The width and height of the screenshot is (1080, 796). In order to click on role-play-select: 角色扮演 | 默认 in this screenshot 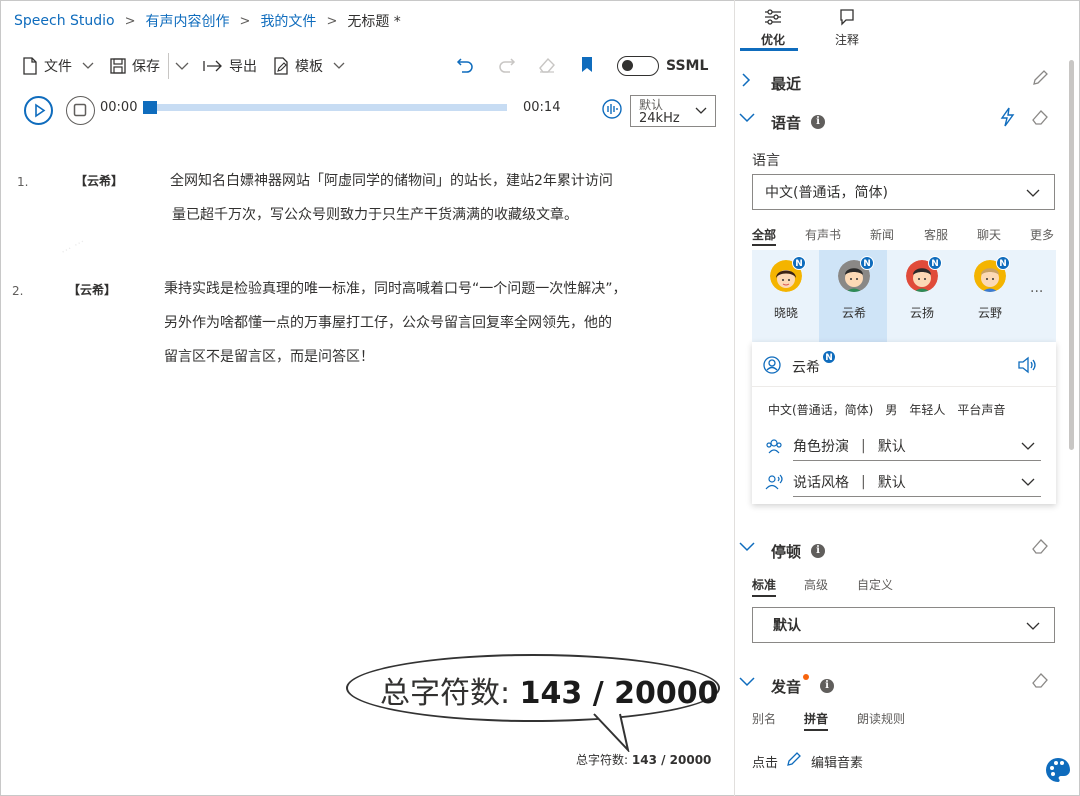, I will do `click(903, 446)`.